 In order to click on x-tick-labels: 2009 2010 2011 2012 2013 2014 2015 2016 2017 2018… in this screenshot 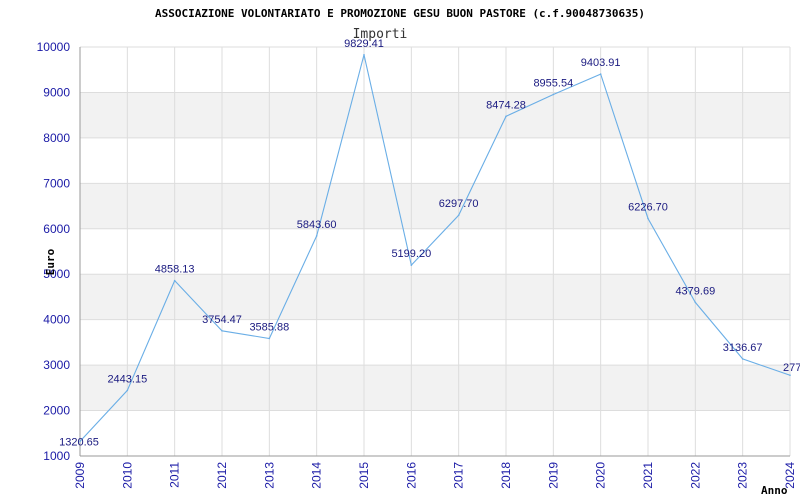, I will do `click(435, 475)`.